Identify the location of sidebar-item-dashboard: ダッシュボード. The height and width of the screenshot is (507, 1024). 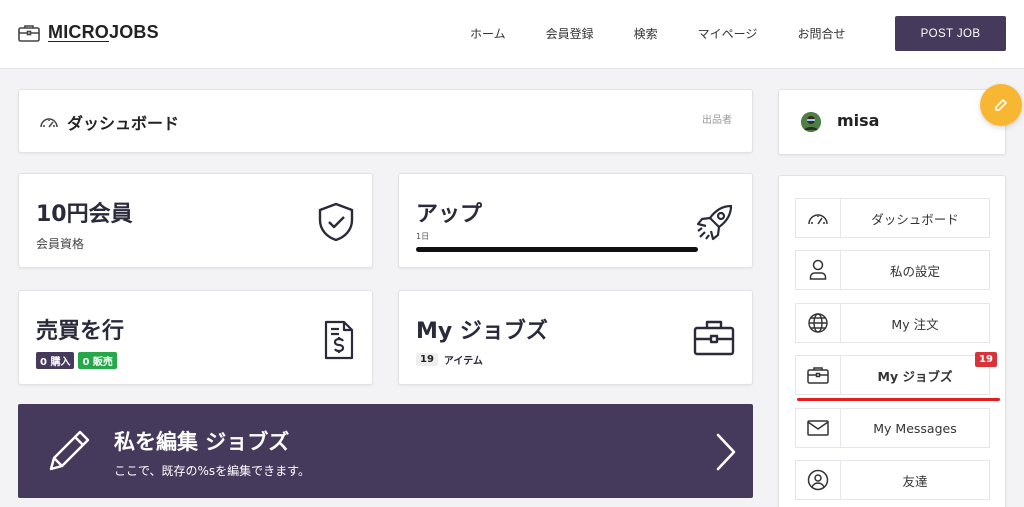
(892, 218).